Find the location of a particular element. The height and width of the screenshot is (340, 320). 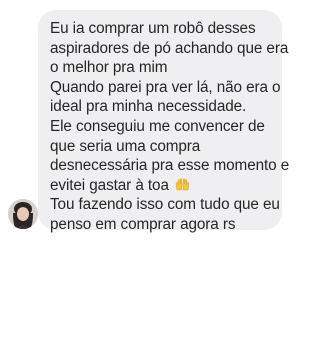

avatar is located at coordinates (23, 214).